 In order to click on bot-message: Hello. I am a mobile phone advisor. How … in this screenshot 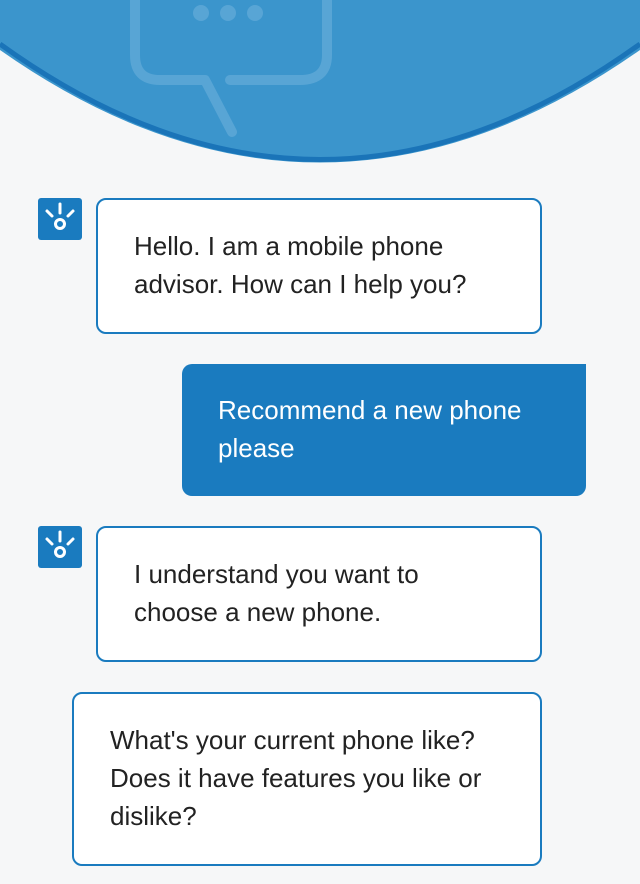, I will do `click(319, 266)`.